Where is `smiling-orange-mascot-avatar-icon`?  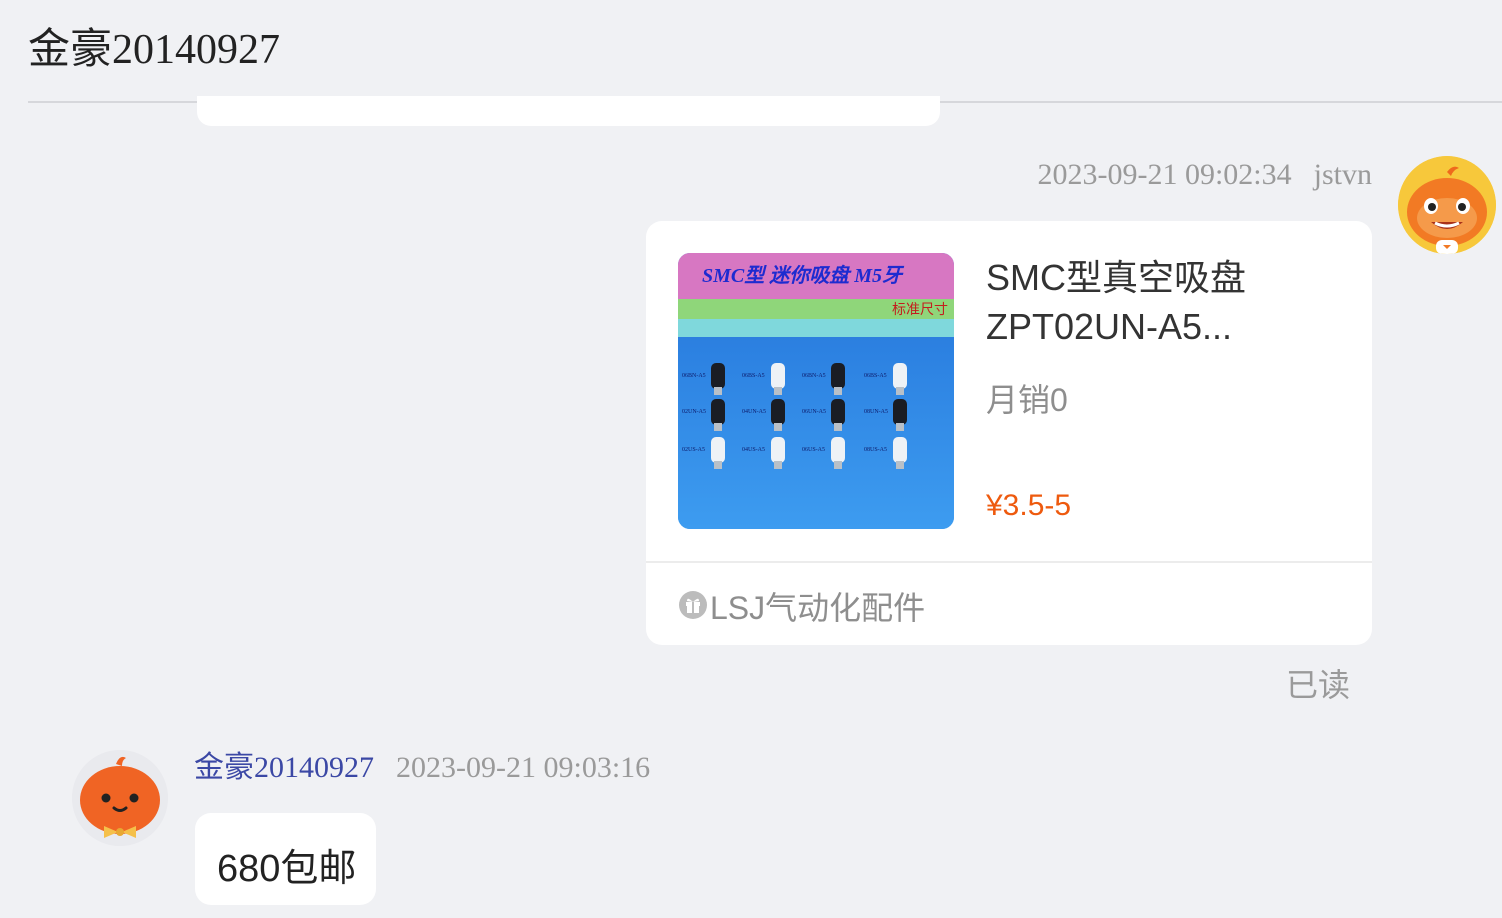
smiling-orange-mascot-avatar-icon is located at coordinates (1447, 205).